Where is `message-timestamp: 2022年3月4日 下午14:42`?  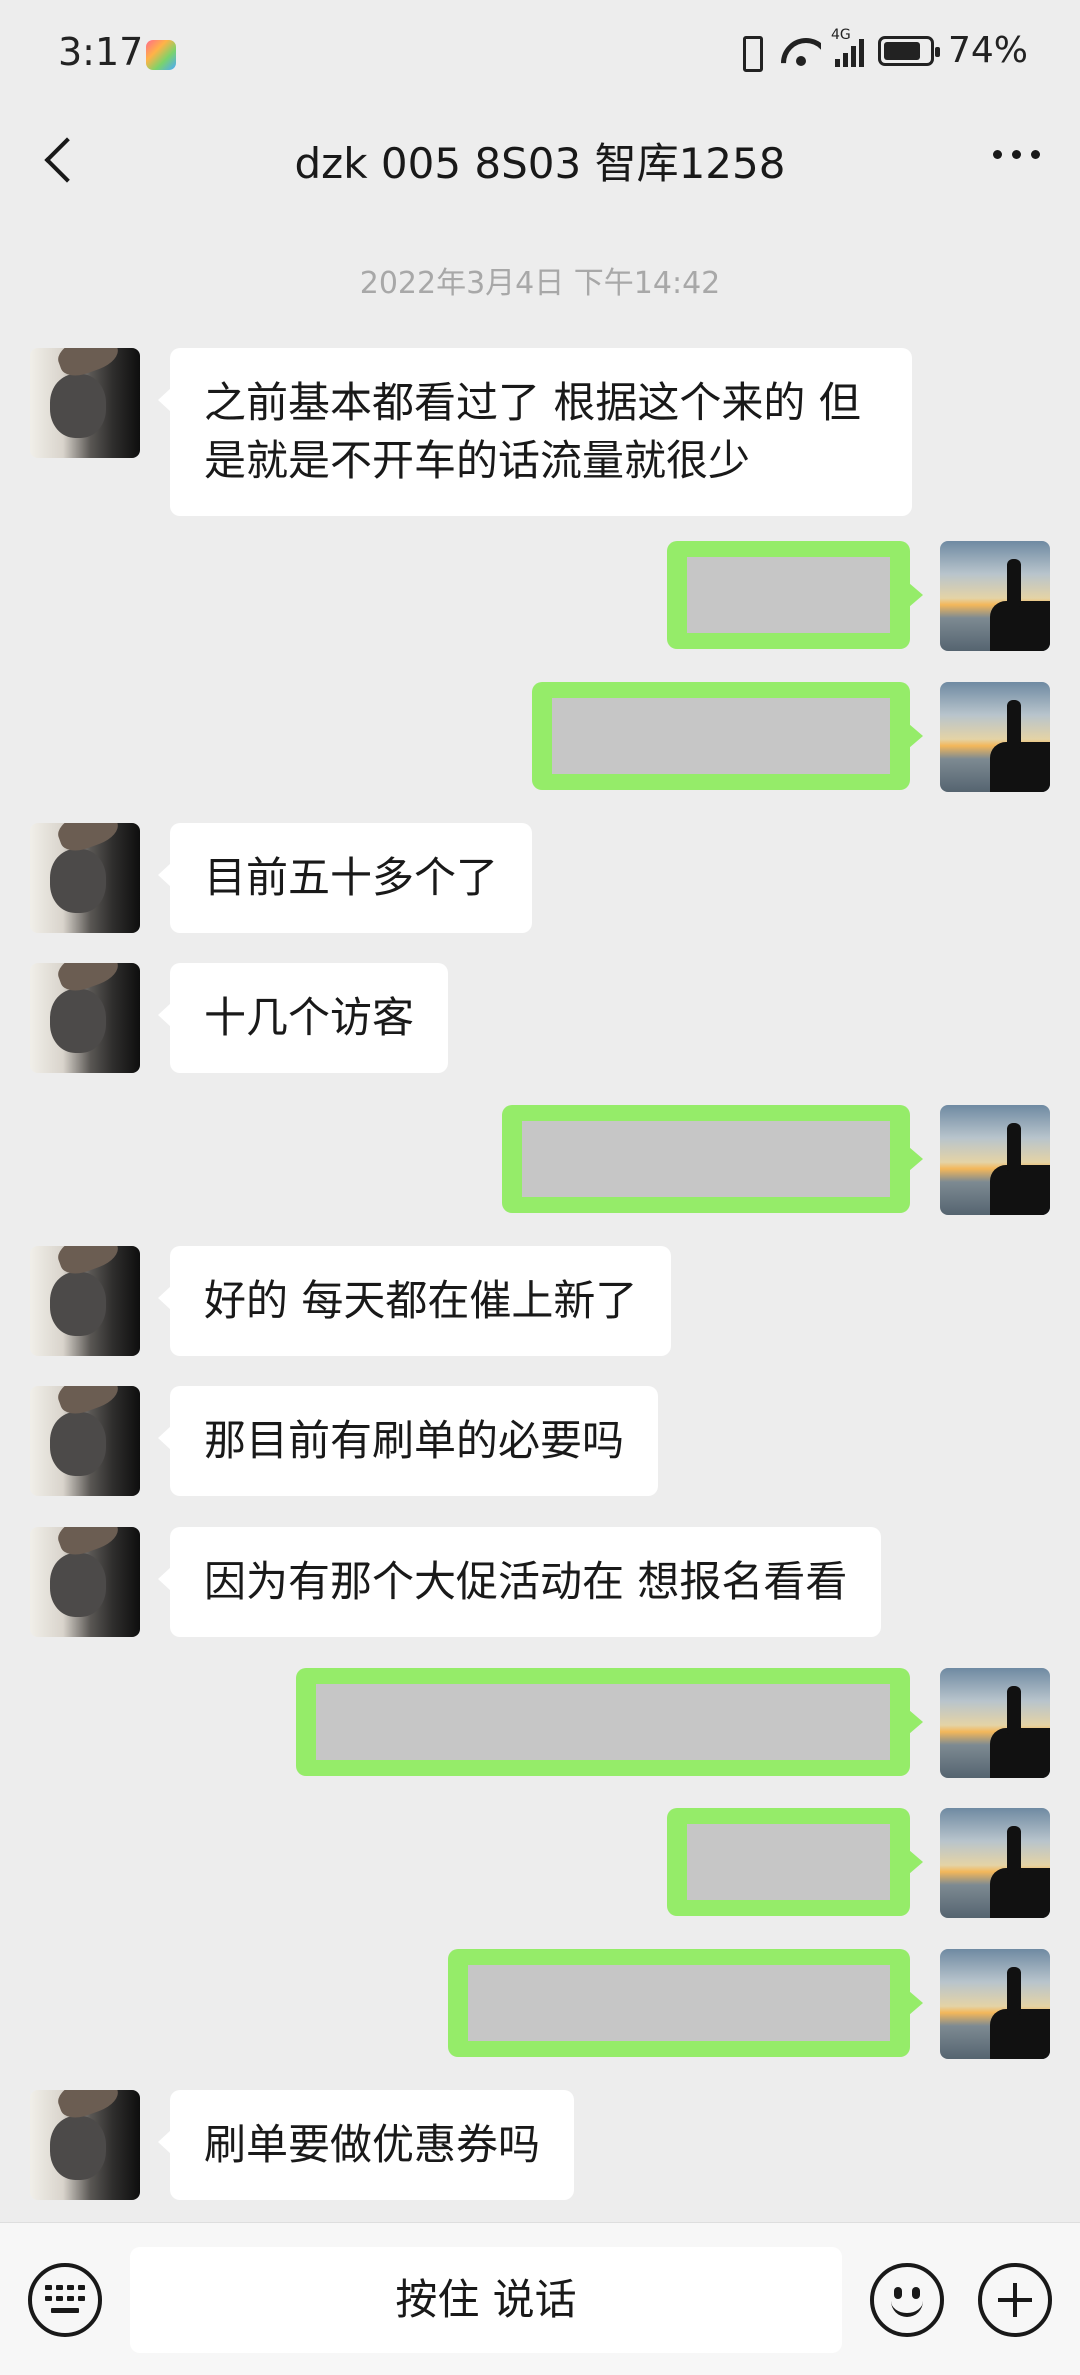
message-timestamp: 2022年3月4日 下午14:42 is located at coordinates (540, 283).